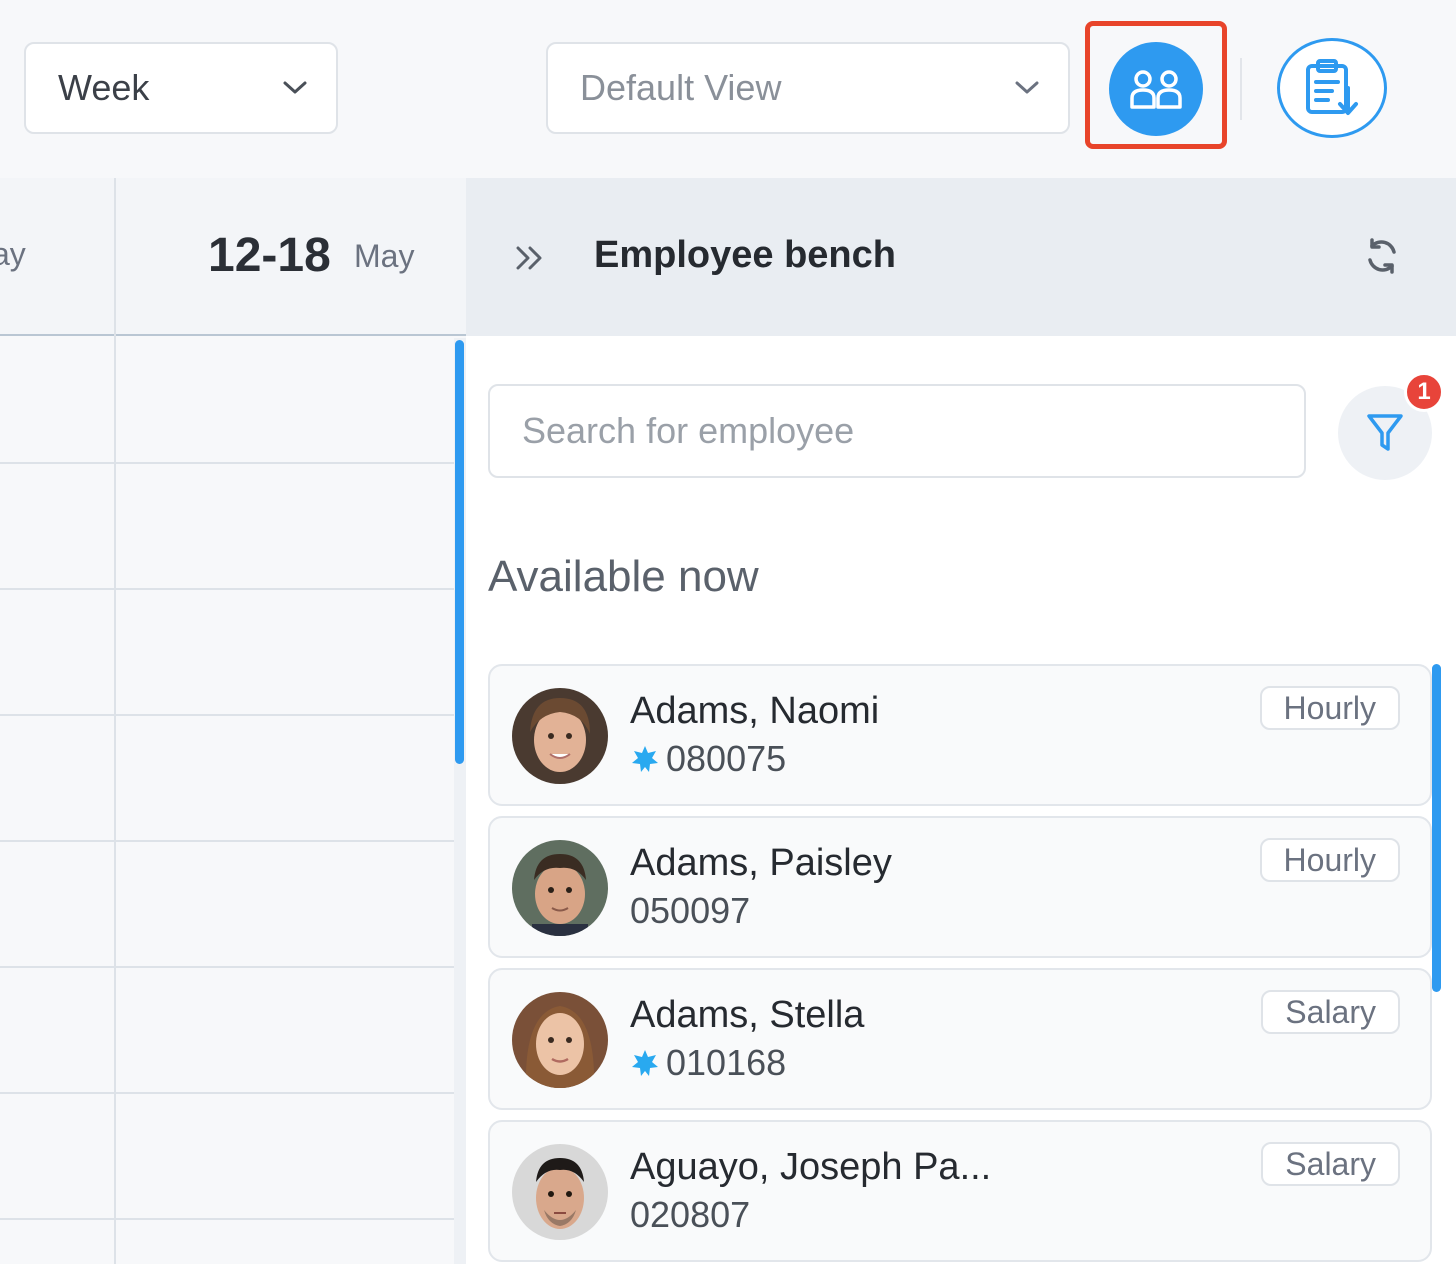 This screenshot has height=1264, width=1456. Describe the element at coordinates (181, 88) in the screenshot. I see `period-select: Week` at that location.